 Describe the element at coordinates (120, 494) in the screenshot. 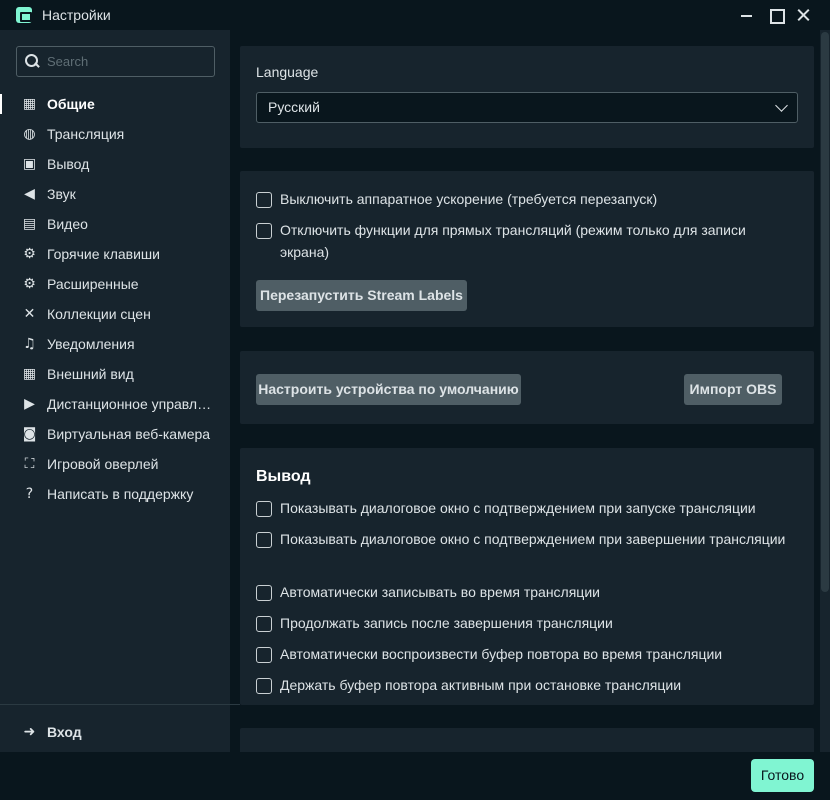

I see `sidebar-item-label: Написать в поддержку` at that location.